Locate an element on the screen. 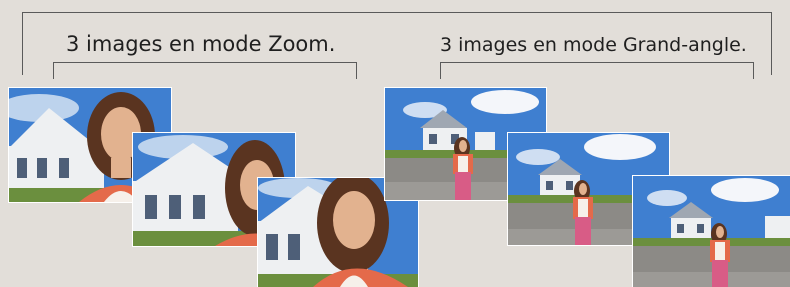 The image size is (790, 287). zoom-caption: 3 images en mode Zoom. is located at coordinates (201, 44).